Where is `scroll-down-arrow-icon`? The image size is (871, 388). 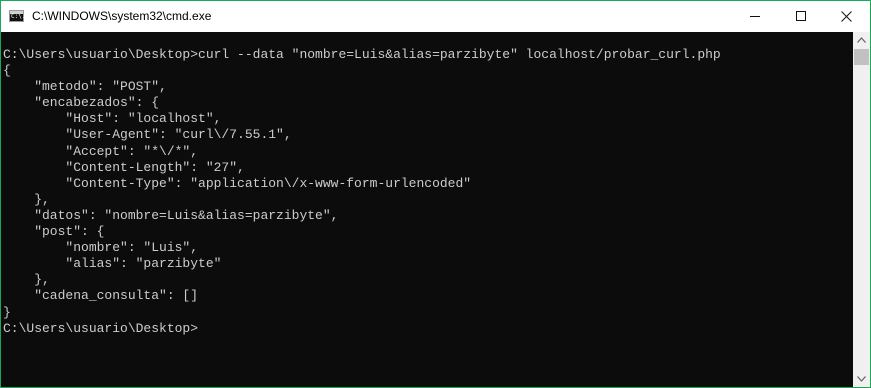
scroll-down-arrow-icon is located at coordinates (861, 379).